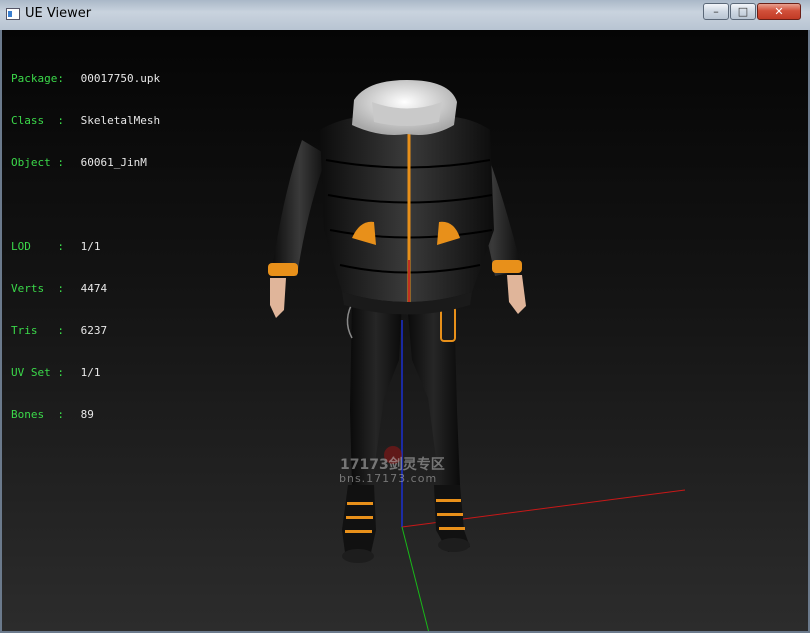 The height and width of the screenshot is (633, 810). I want to click on info-row-lod: LOD : 1/1, so click(85, 247).